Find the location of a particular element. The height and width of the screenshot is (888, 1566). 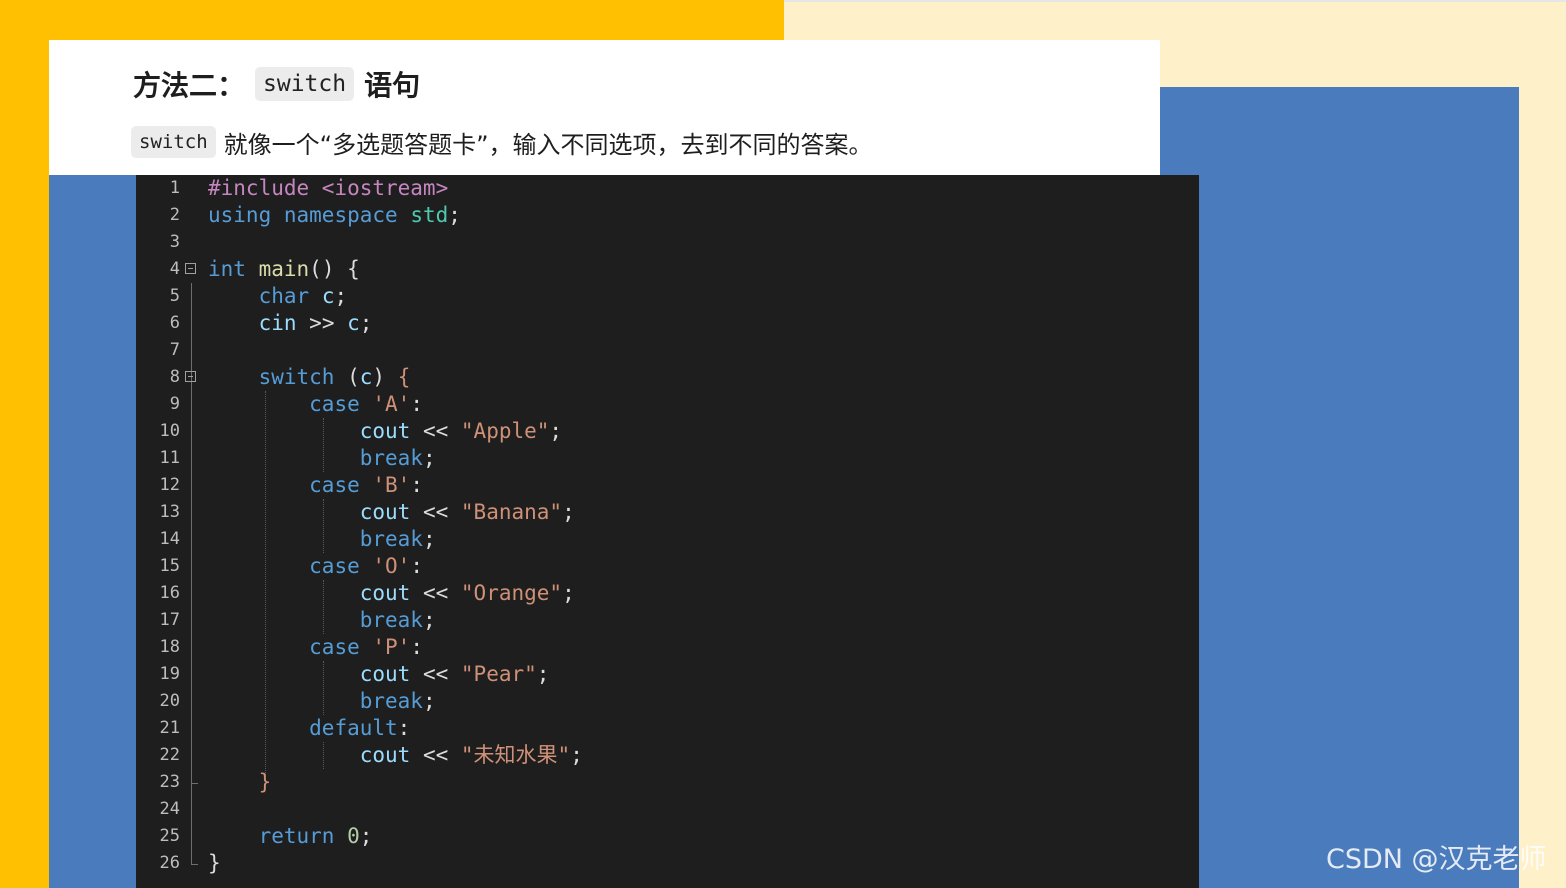

code-token: "Pear" is located at coordinates (498, 674).